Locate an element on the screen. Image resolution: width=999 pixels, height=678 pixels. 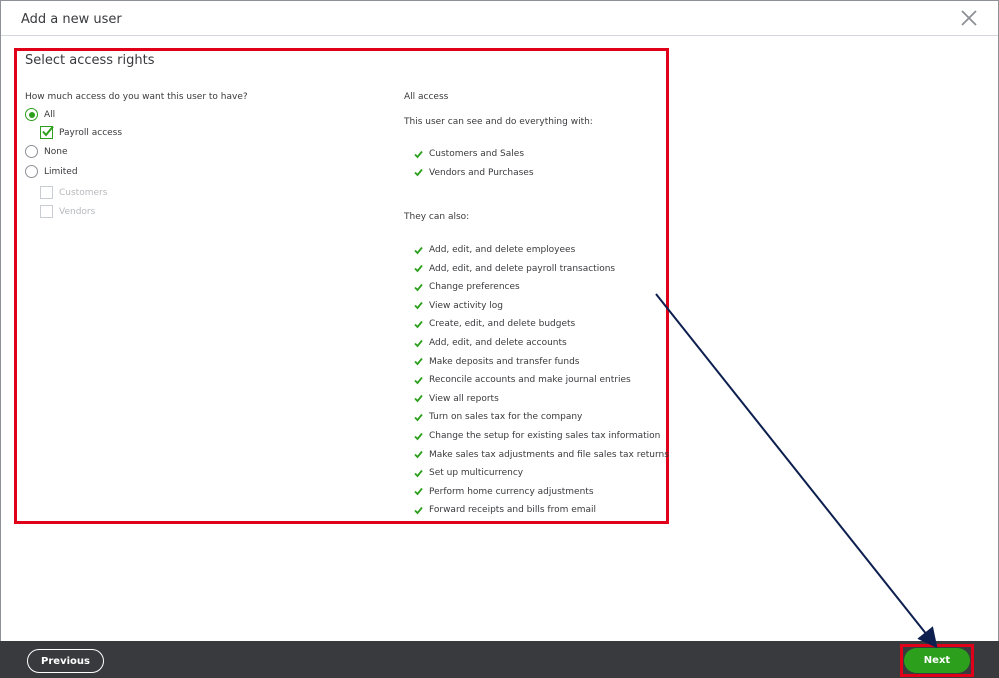
checkbox-payroll-box is located at coordinates (47, 132).